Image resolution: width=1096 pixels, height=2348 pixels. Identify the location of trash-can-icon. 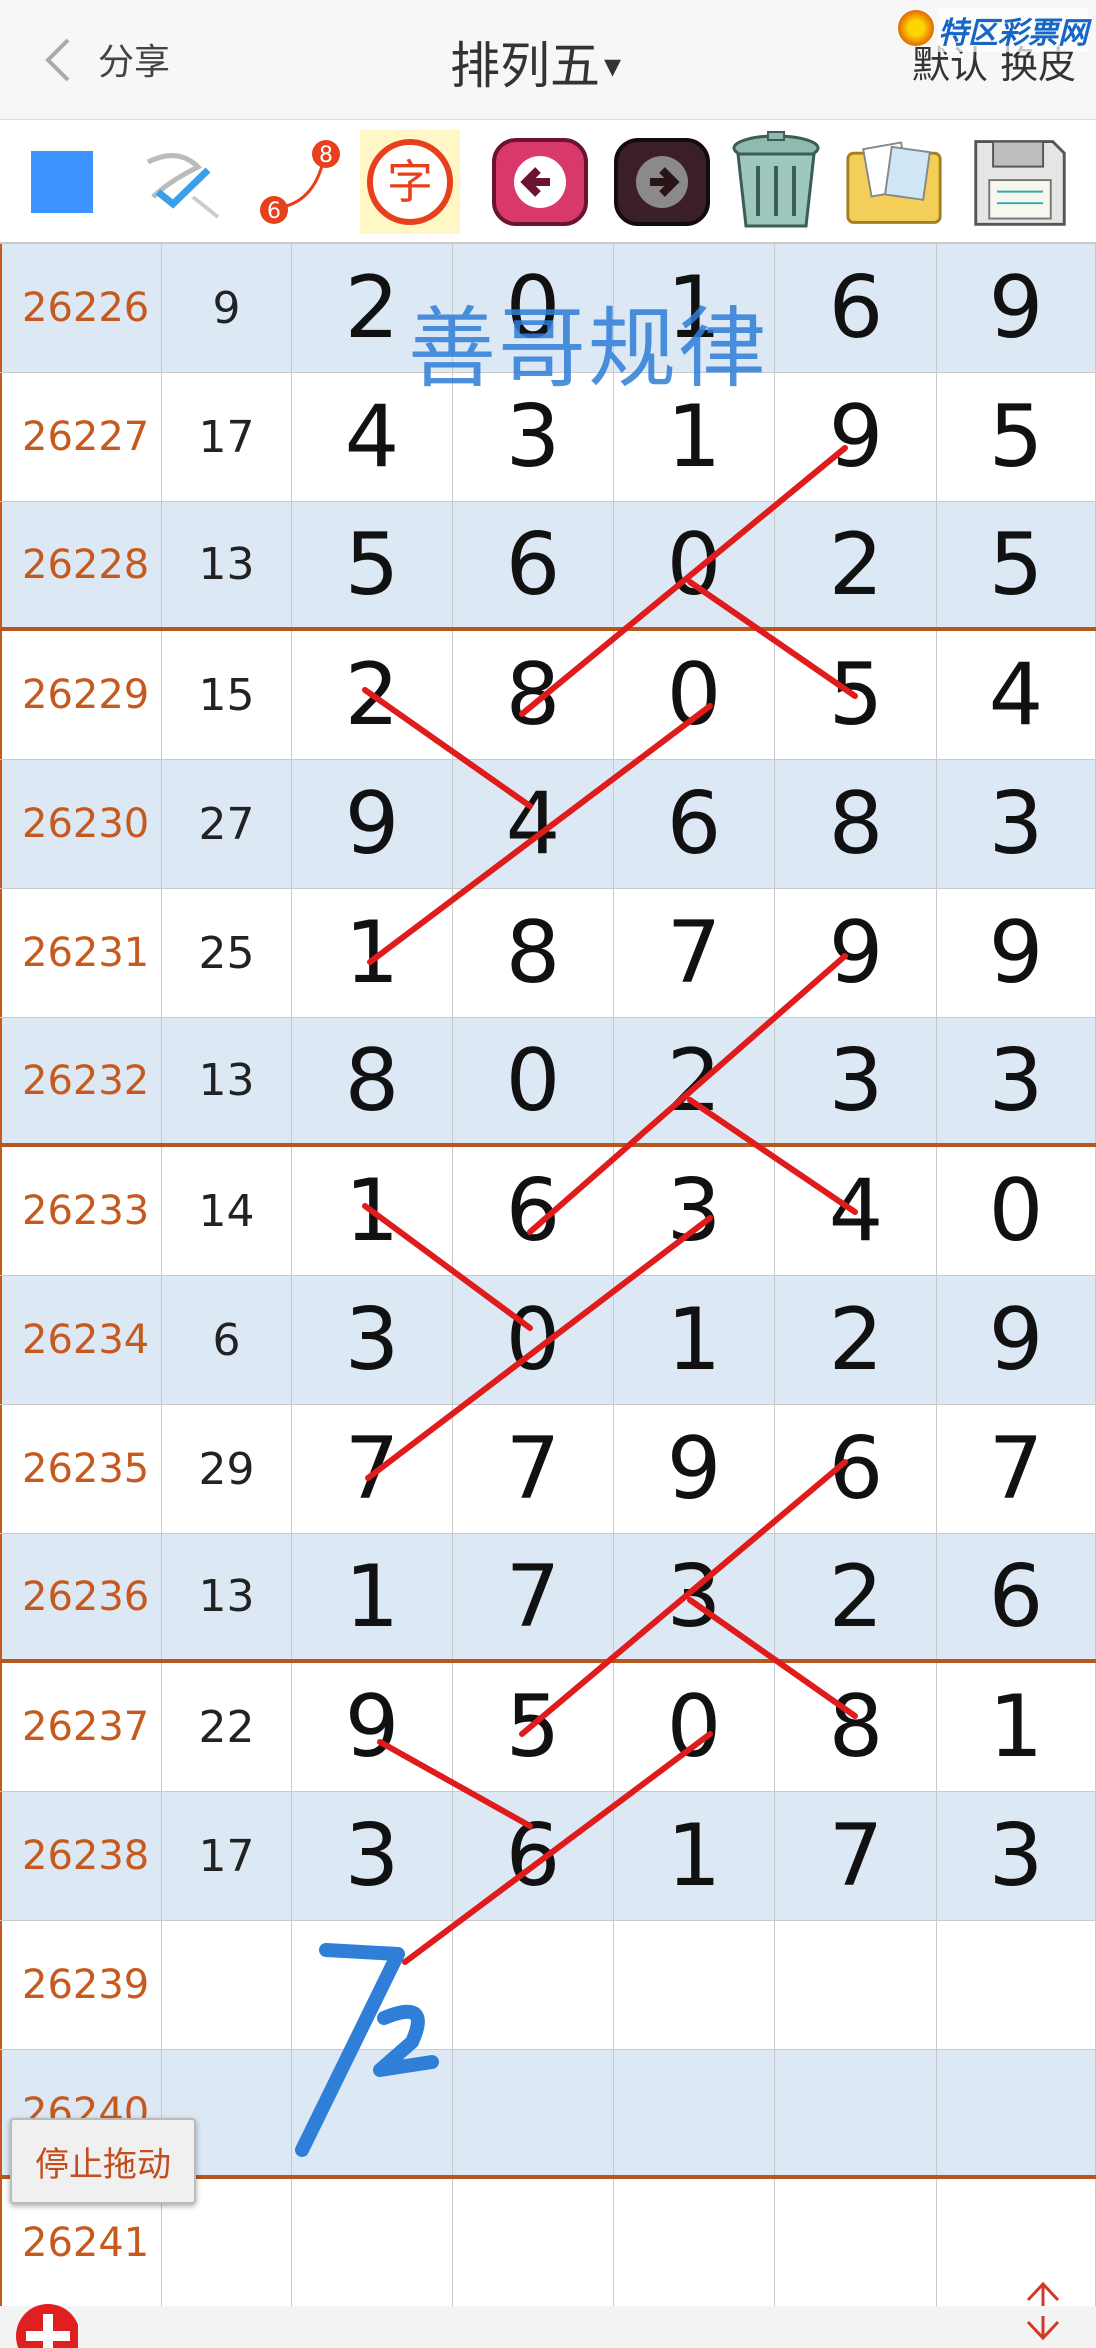
(776, 179).